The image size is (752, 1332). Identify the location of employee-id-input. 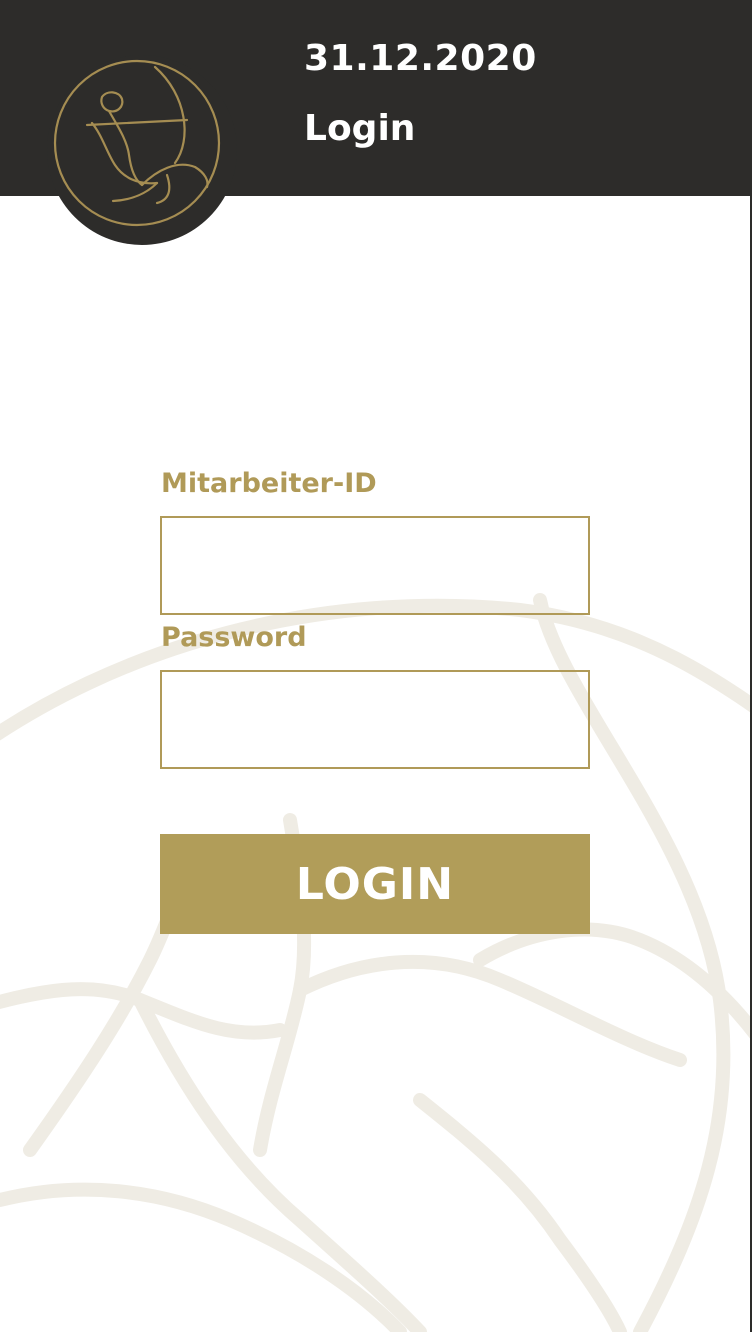
(375, 565).